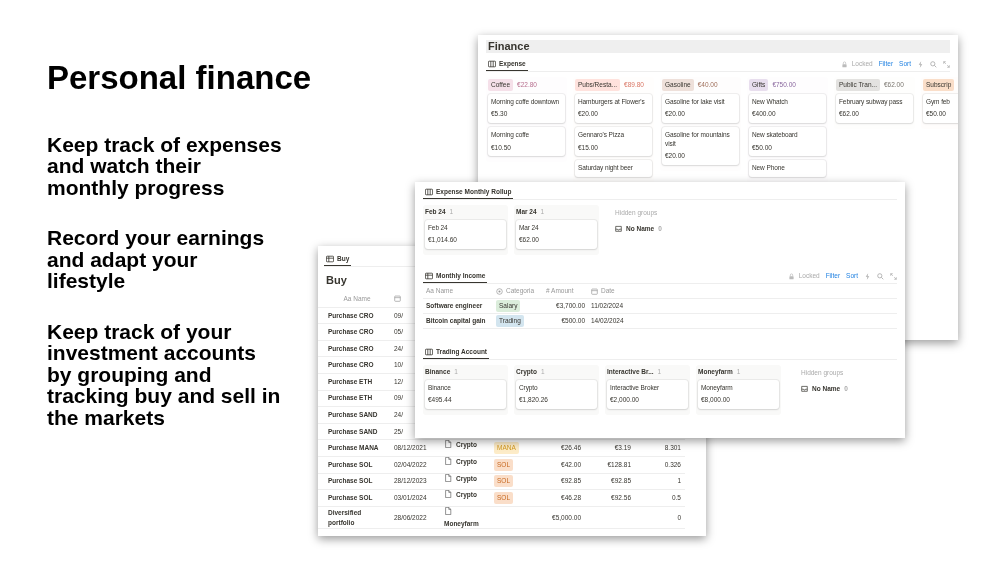 This screenshot has width=1005, height=565. I want to click on table-title: Buy, so click(336, 280).